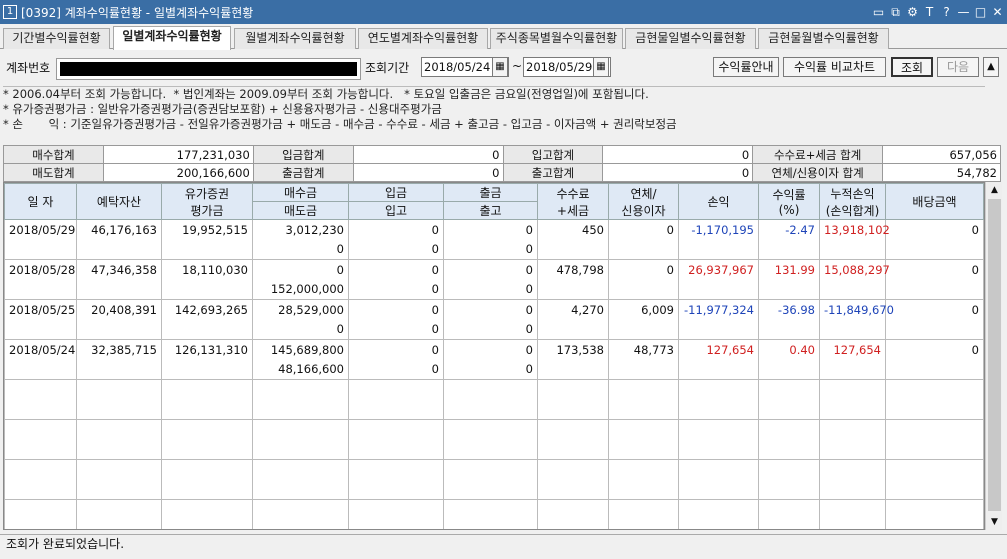 The height and width of the screenshot is (559, 1007). What do you see at coordinates (172, 38) in the screenshot?
I see `tab-daily-account-return: 일별계좌수익률현황` at bounding box center [172, 38].